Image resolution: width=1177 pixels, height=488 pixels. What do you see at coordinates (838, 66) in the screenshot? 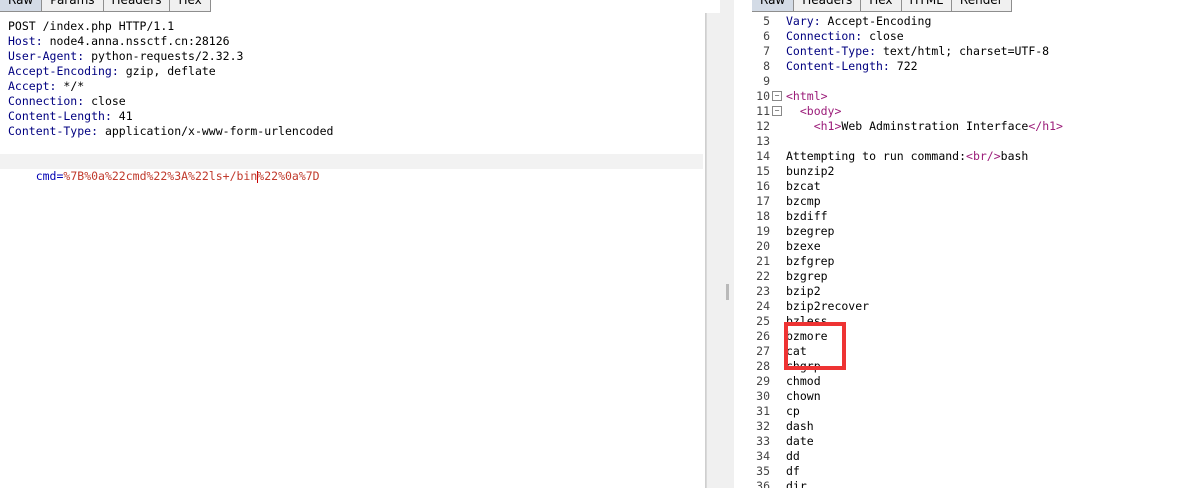
I see `header-name: Content-Length:` at bounding box center [838, 66].